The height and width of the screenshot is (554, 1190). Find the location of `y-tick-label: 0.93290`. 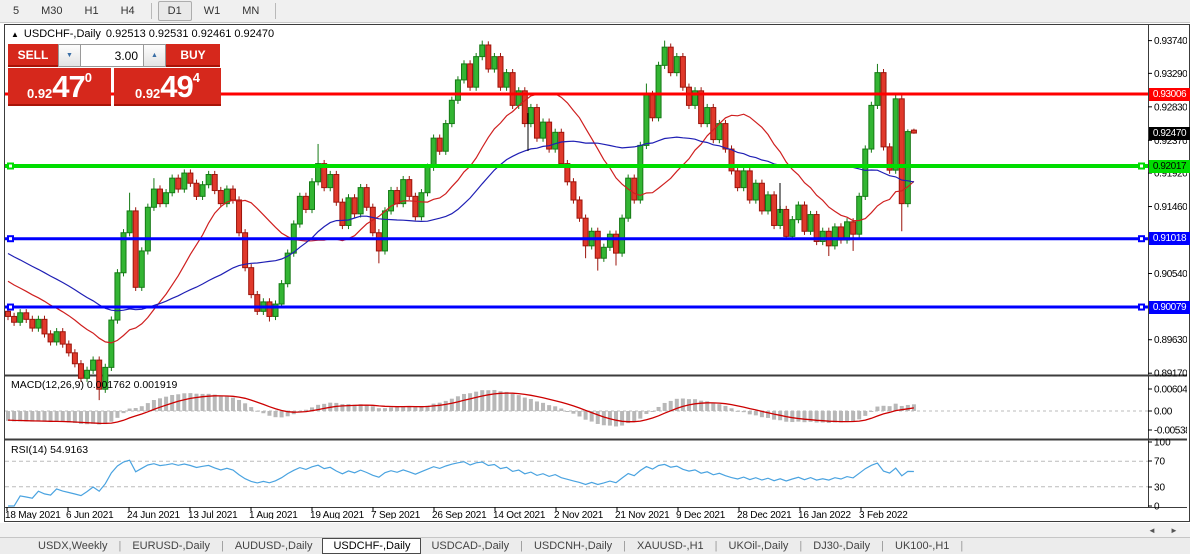

y-tick-label: 0.93290 is located at coordinates (1170, 74).